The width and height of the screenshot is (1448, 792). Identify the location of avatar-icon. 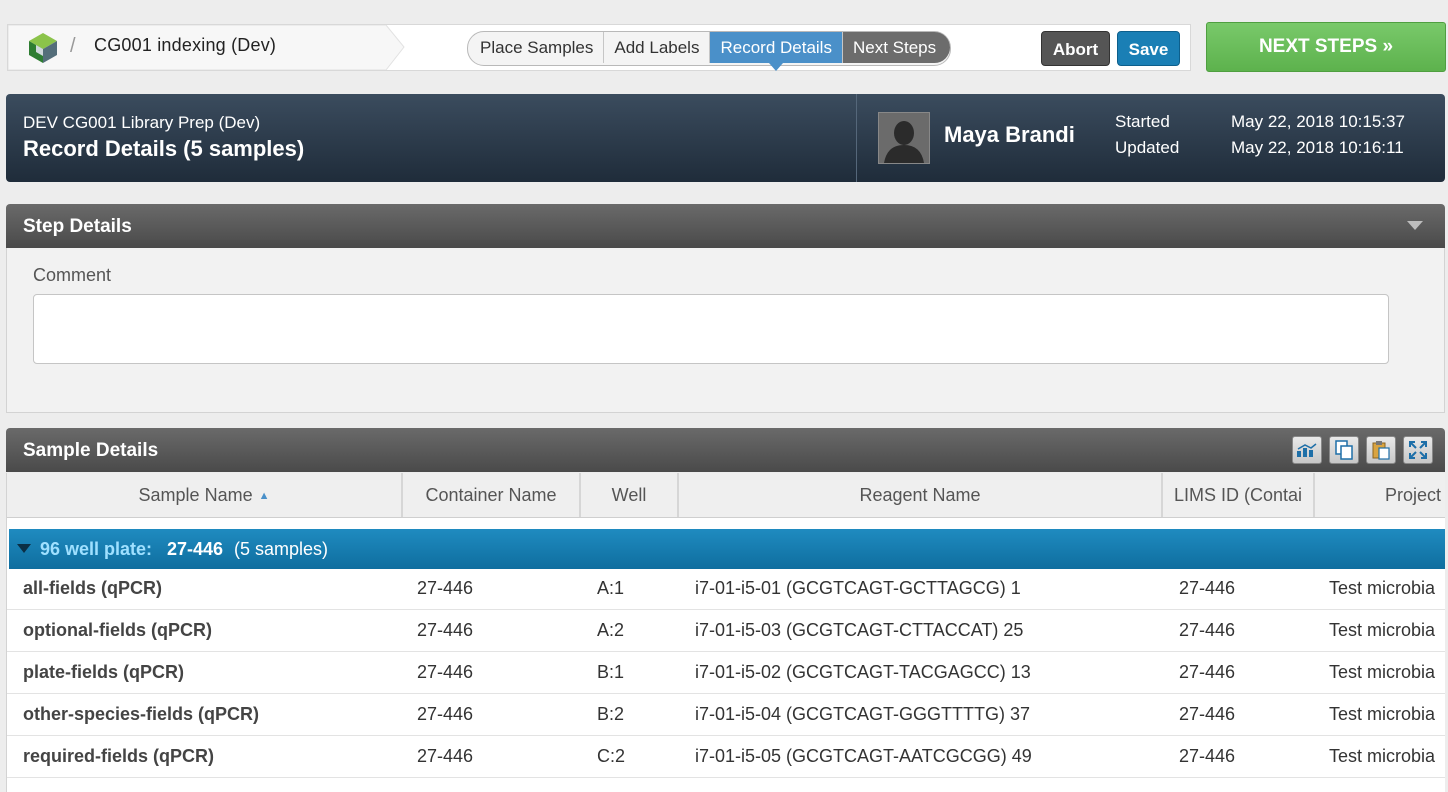
(904, 138).